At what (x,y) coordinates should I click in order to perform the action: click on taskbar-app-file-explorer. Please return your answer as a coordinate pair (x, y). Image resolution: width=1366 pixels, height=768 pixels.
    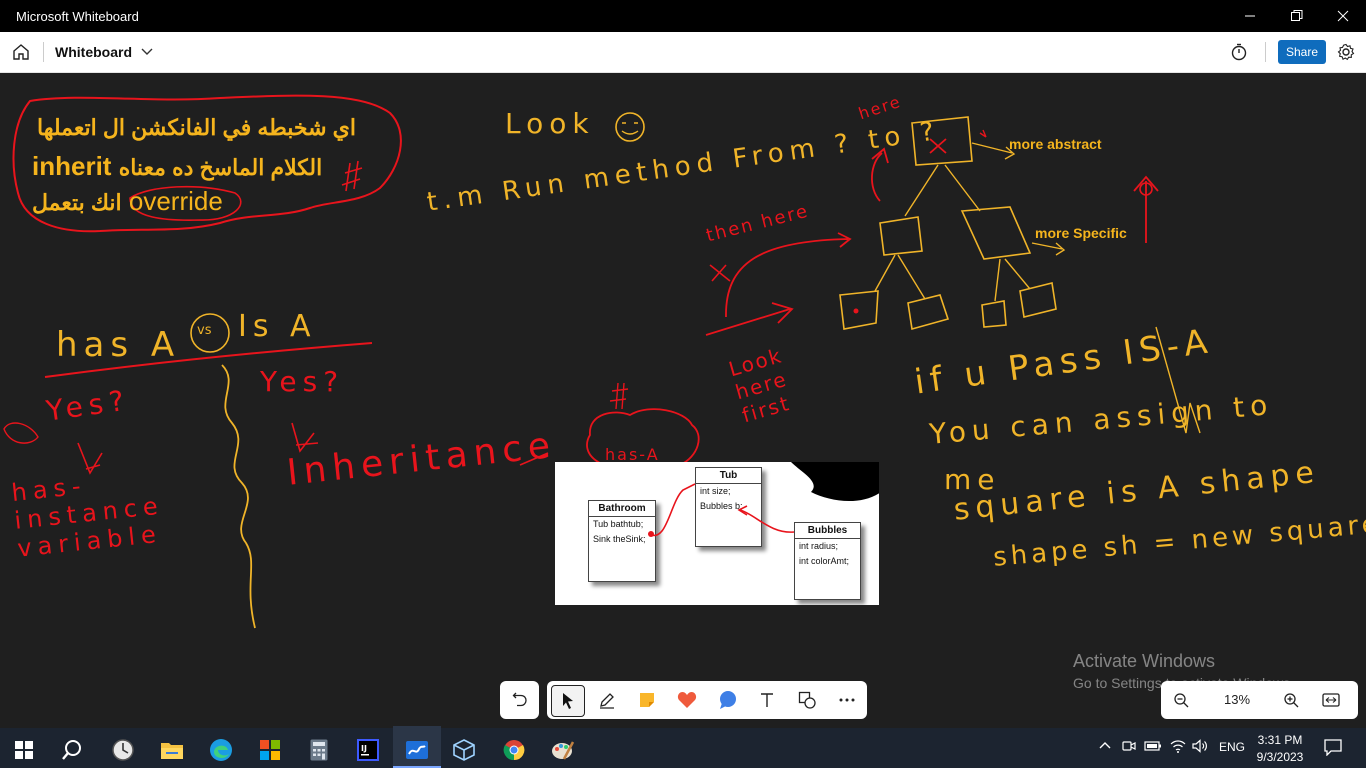
    Looking at the image, I should click on (172, 750).